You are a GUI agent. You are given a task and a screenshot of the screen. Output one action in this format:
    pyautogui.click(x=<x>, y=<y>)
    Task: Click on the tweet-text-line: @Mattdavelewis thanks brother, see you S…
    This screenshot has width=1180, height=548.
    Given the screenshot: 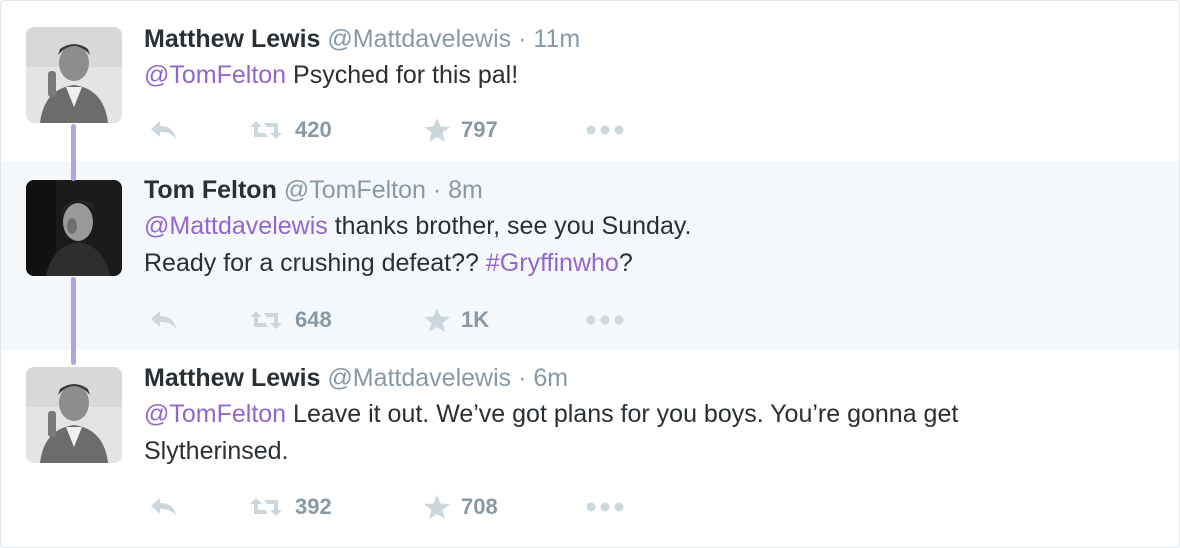 What is the action you would take?
    pyautogui.click(x=644, y=226)
    